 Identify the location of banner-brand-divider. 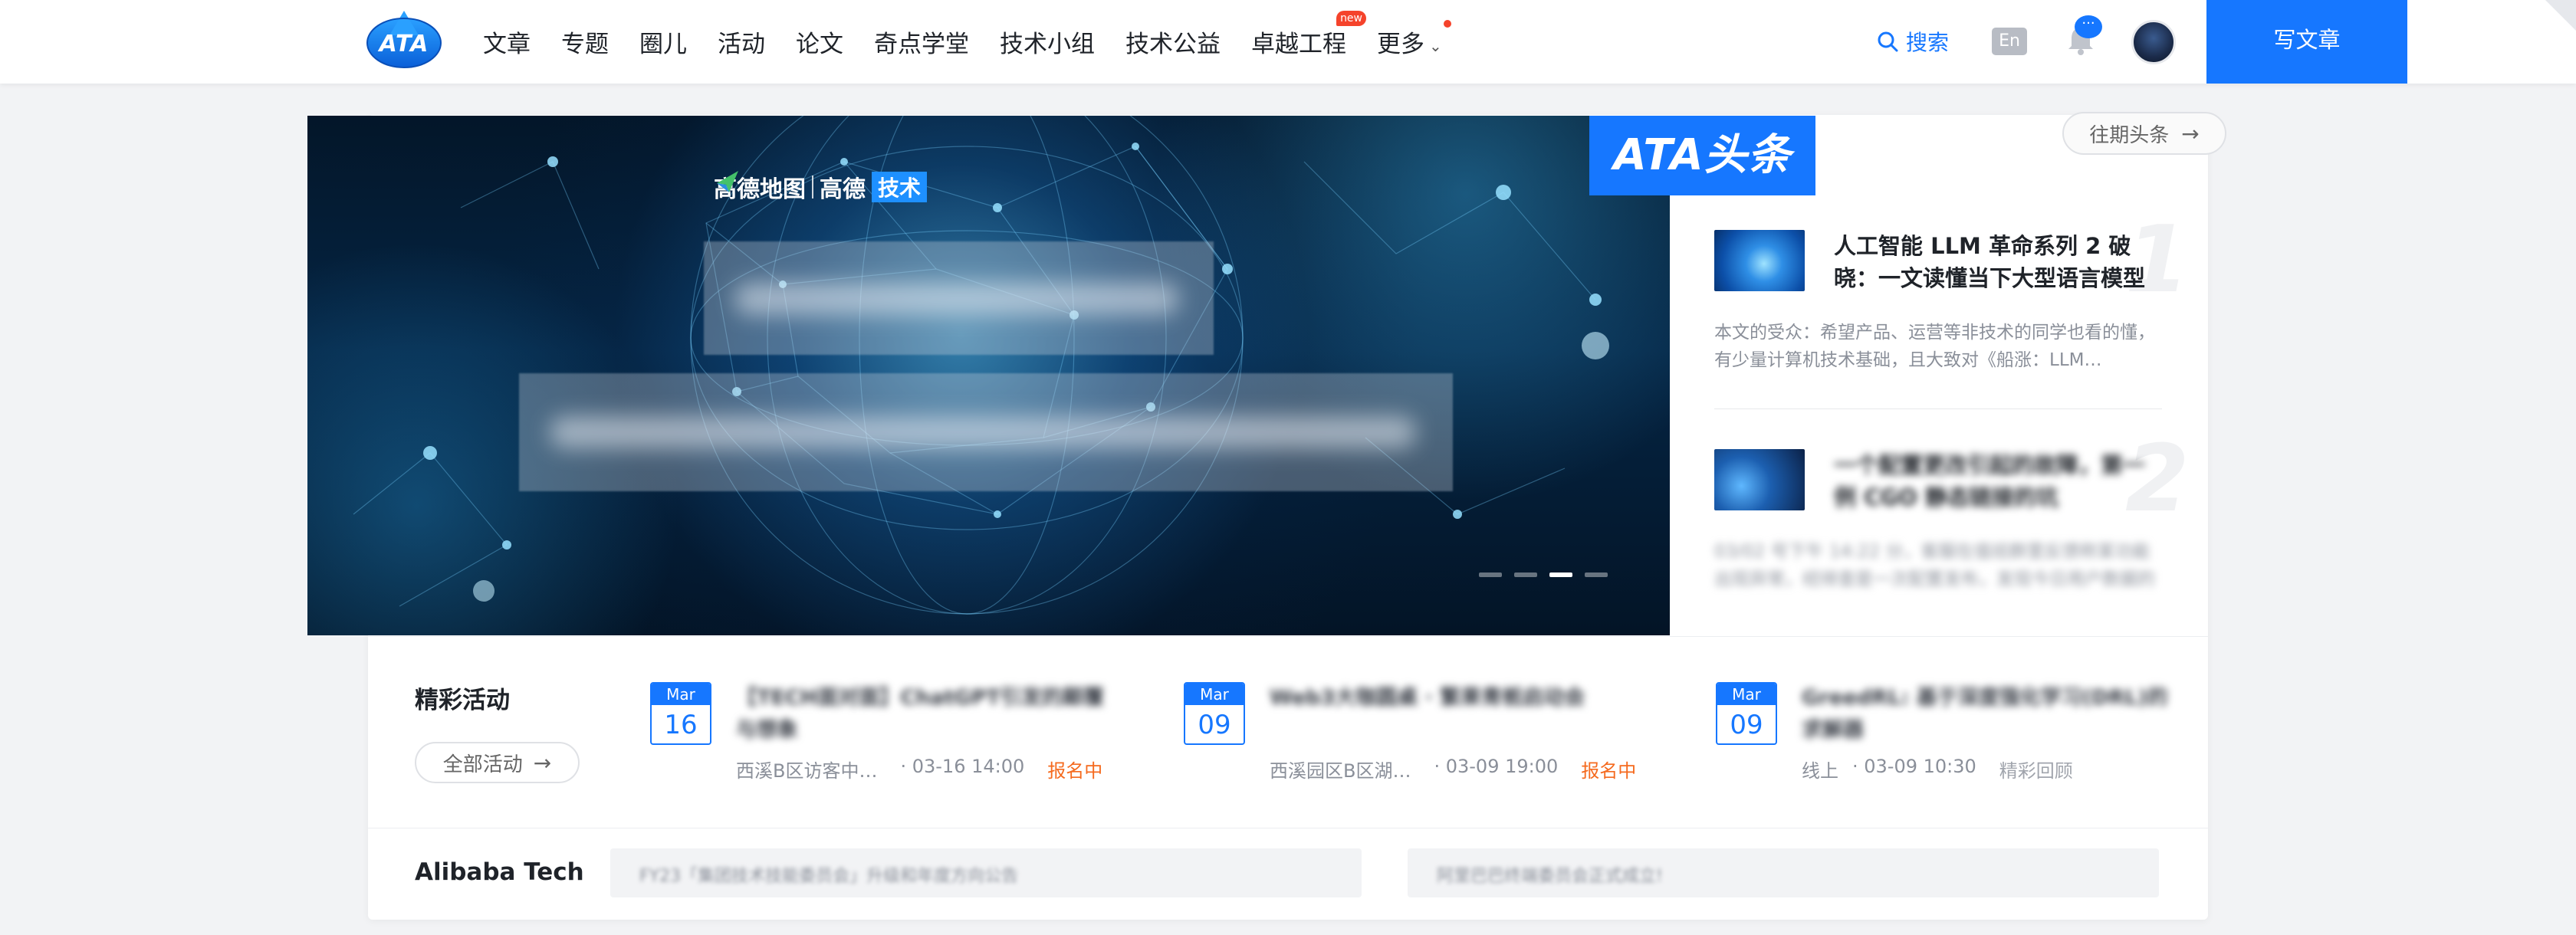
(813, 187).